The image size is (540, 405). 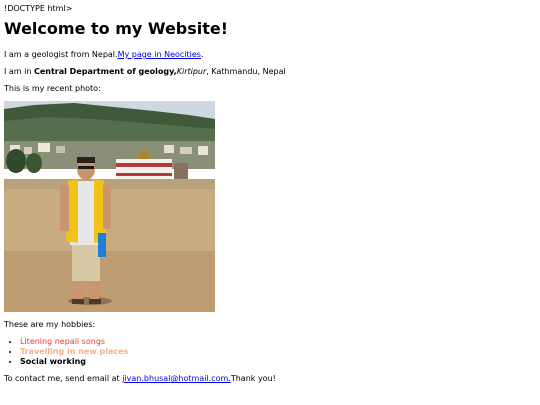 I want to click on intro-text: I am a geologist from Nepal., so click(x=61, y=54).